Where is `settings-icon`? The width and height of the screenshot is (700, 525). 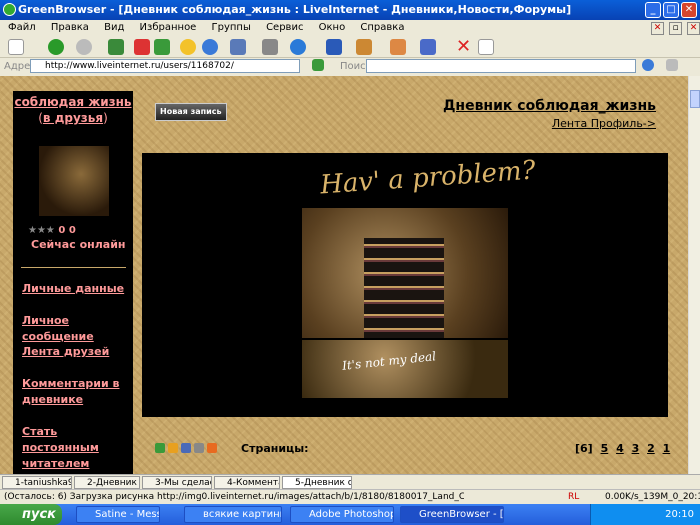 settings-icon is located at coordinates (270, 47).